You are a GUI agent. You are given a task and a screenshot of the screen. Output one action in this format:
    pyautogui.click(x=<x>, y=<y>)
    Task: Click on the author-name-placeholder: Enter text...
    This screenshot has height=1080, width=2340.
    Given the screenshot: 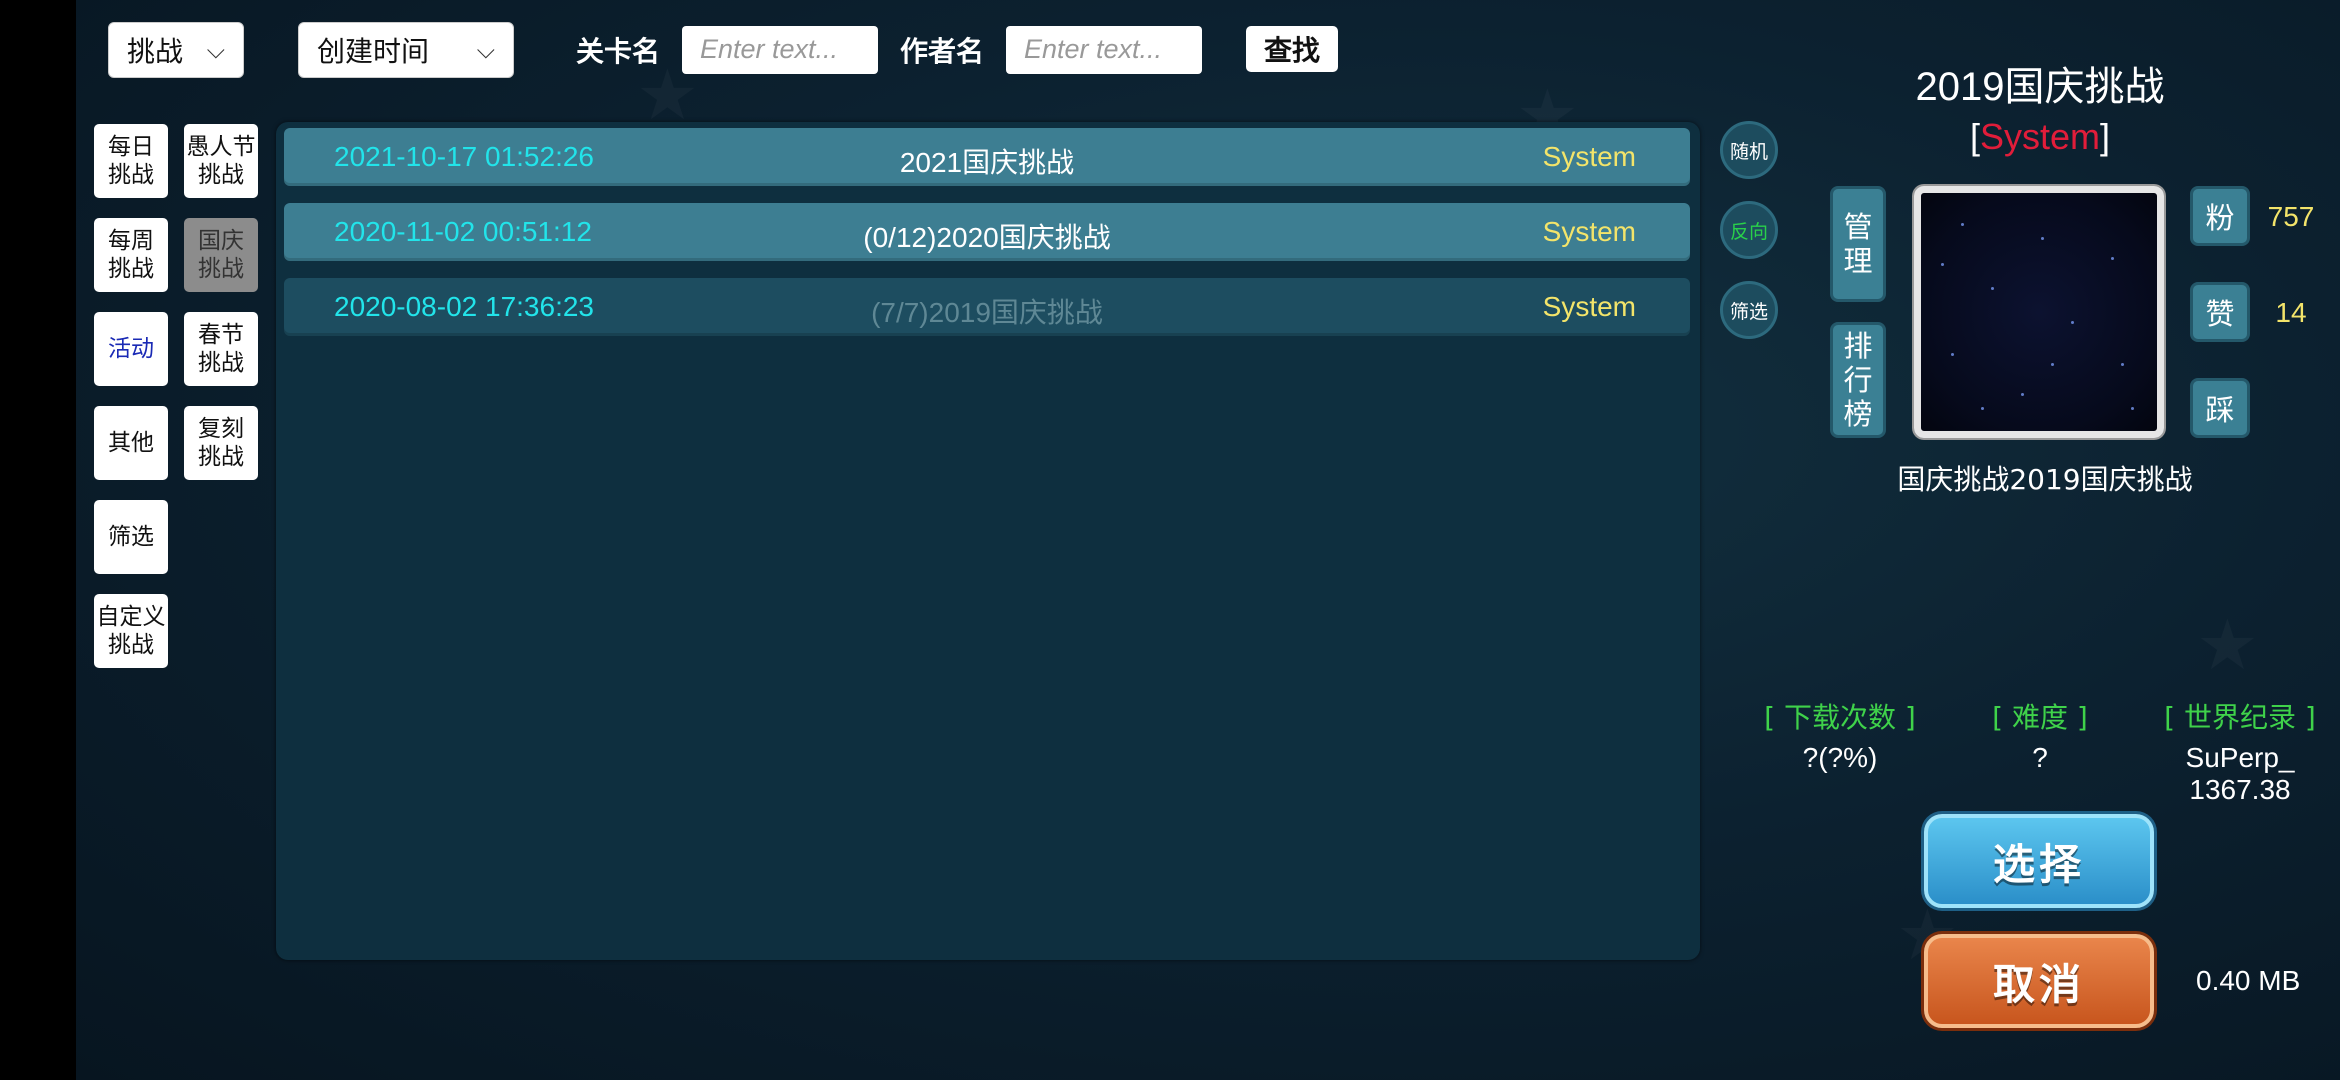 What is the action you would take?
    pyautogui.click(x=1093, y=49)
    